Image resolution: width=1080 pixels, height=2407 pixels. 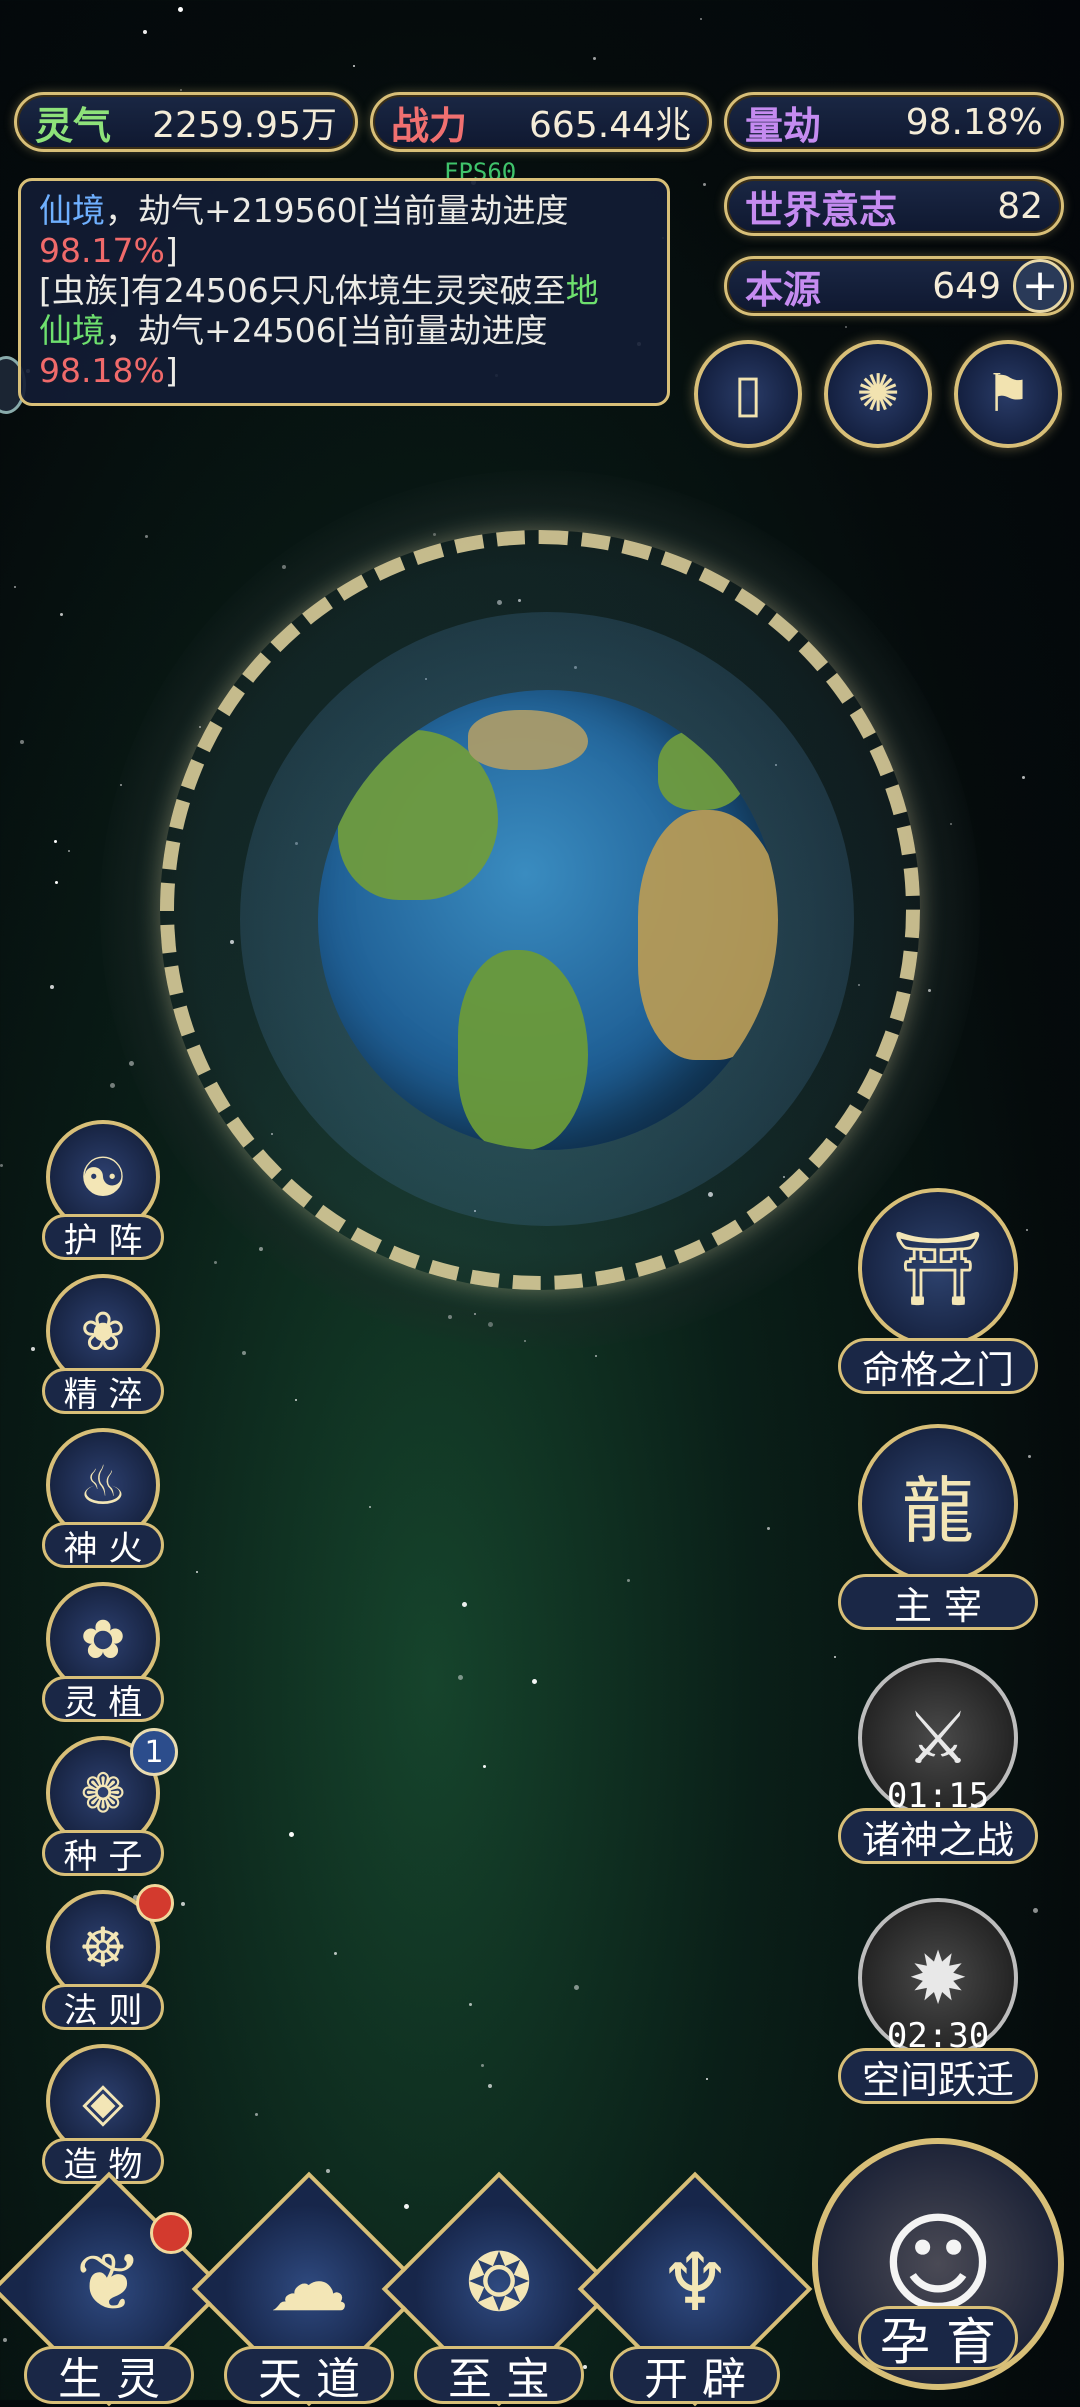 I want to click on right-menu-item: ⚔ 01:15 诸神之战, so click(x=938, y=1761).